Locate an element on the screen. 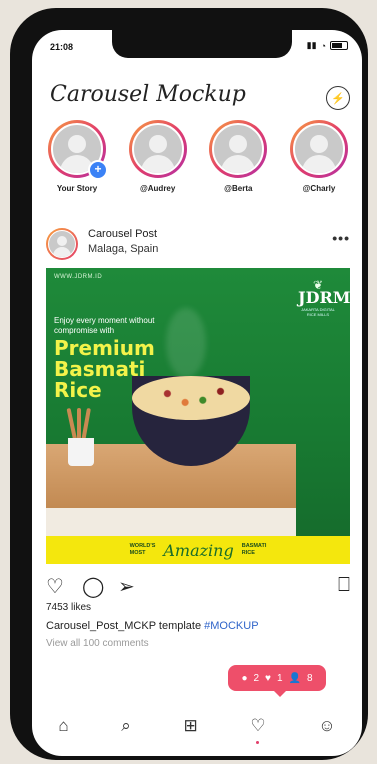 The height and width of the screenshot is (764, 377). phone-notch is located at coordinates (202, 44).